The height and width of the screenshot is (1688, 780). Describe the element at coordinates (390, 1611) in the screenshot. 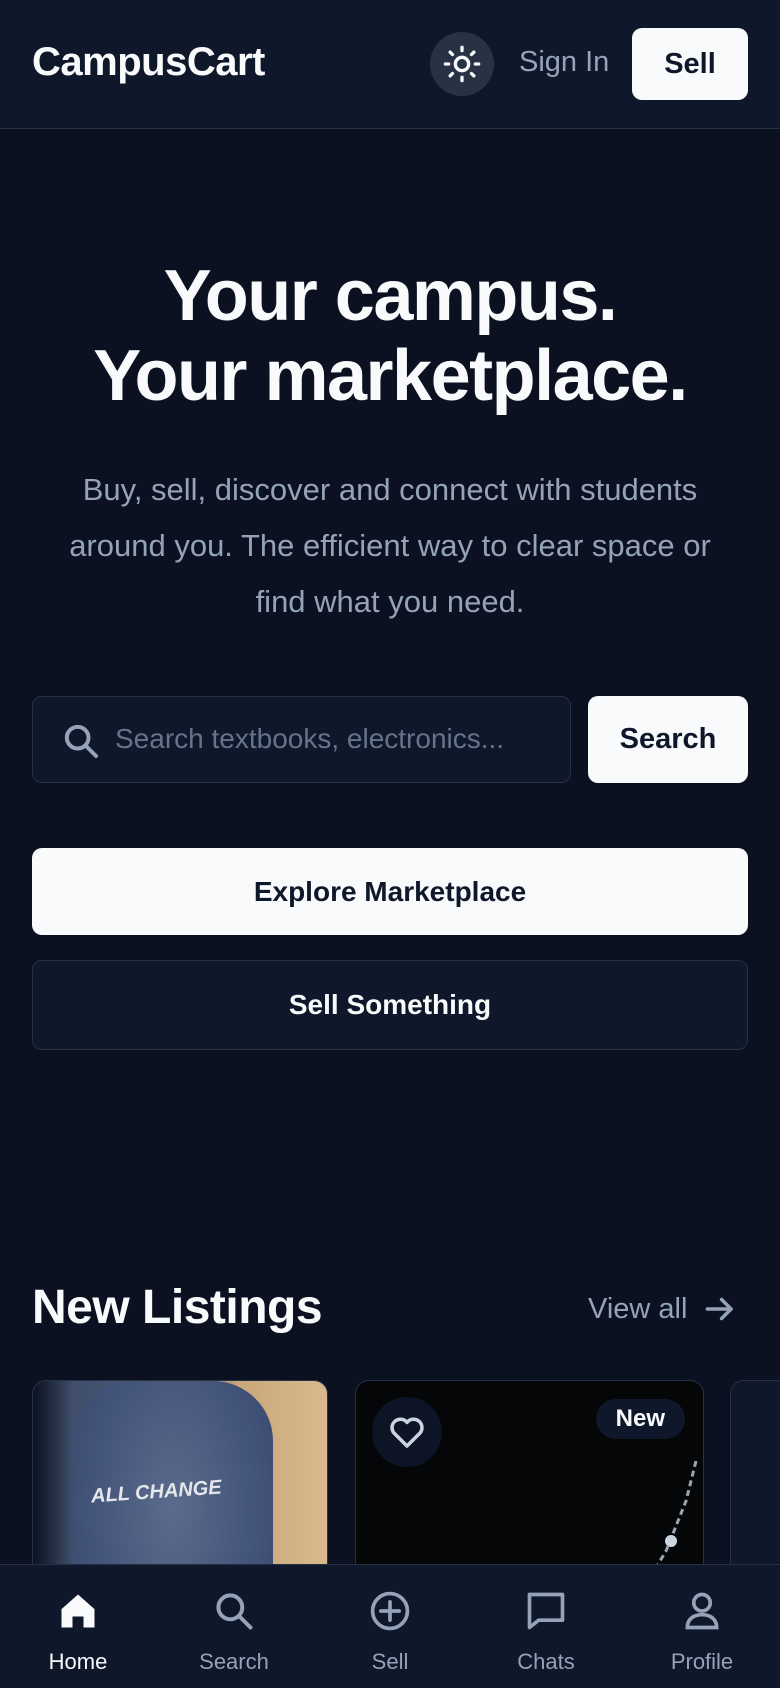

I see `plus-circle-icon` at that location.